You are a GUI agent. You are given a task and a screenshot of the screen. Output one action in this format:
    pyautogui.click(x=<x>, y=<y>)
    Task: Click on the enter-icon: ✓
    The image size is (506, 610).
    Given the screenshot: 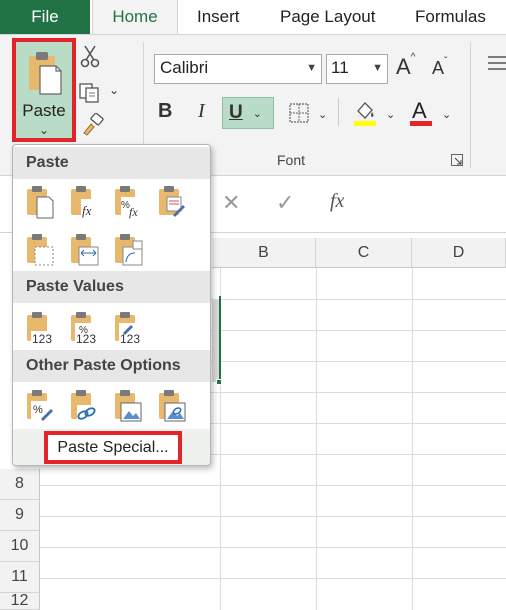 What is the action you would take?
    pyautogui.click(x=285, y=203)
    